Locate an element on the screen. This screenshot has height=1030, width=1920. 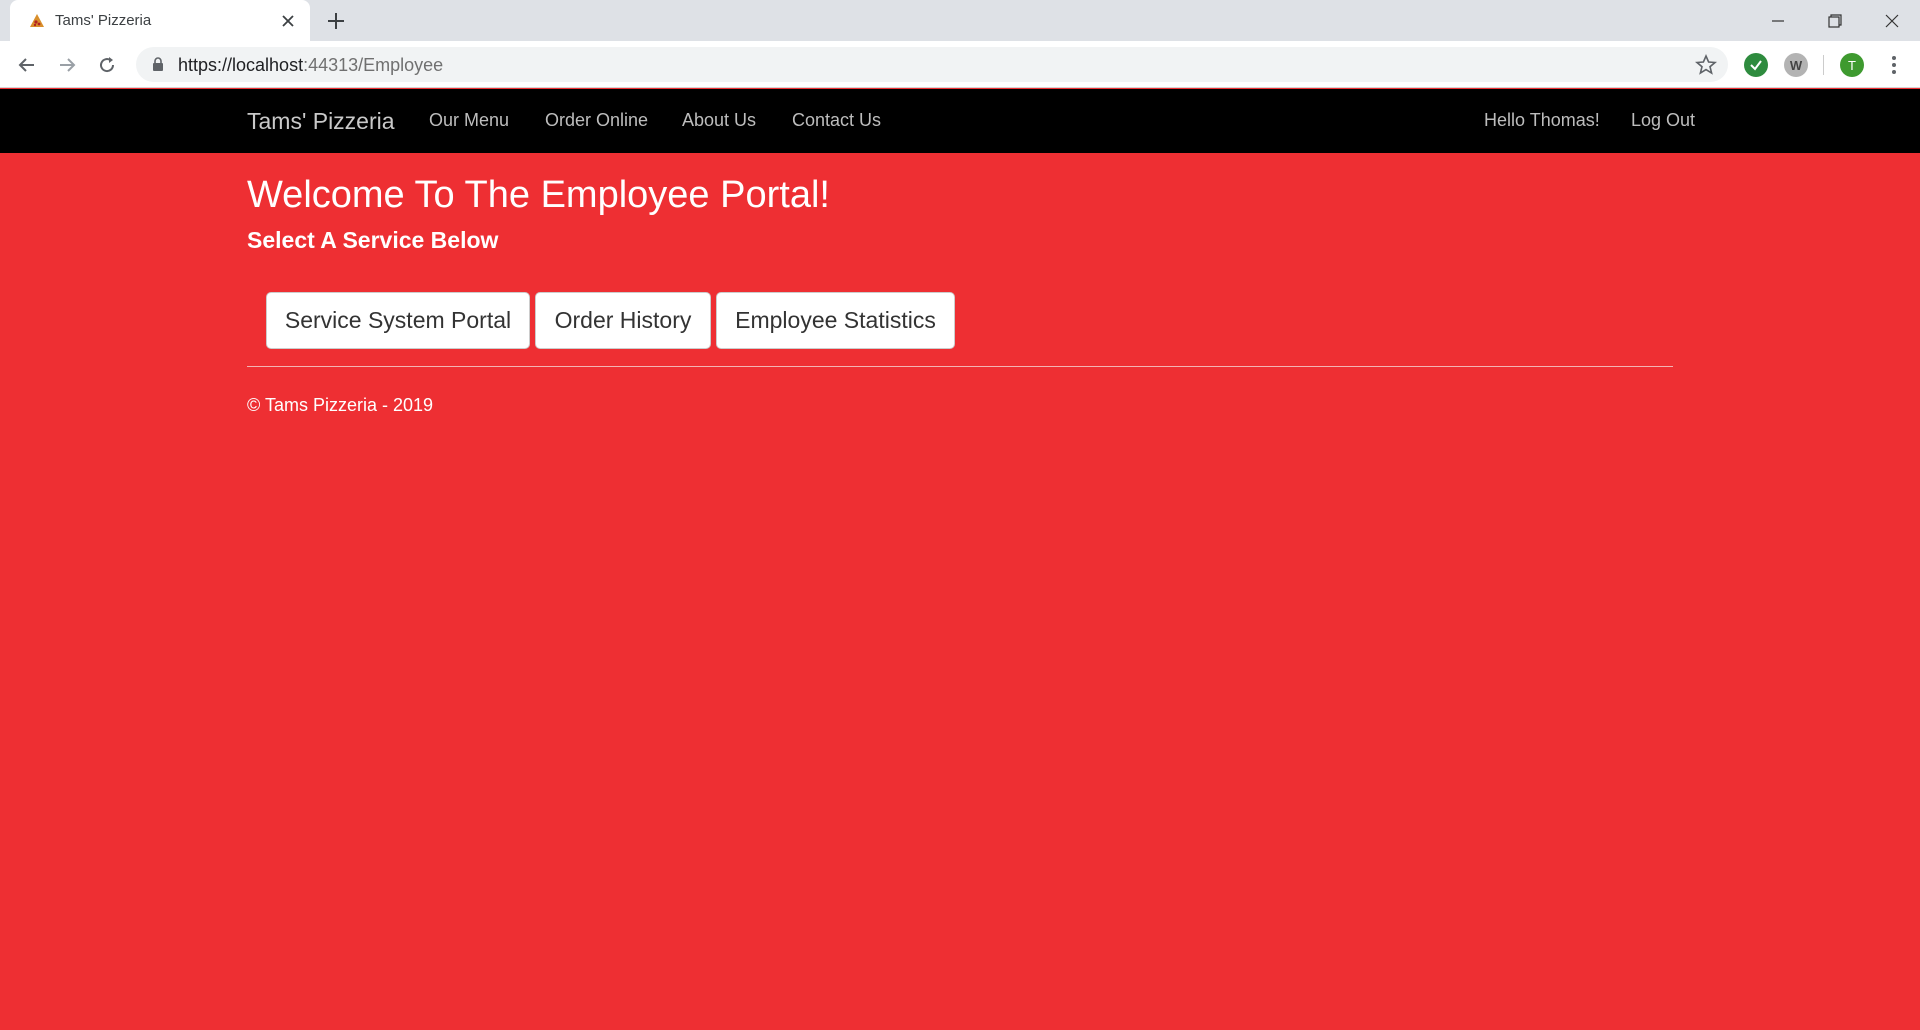
toolbar-separator is located at coordinates (1823, 65).